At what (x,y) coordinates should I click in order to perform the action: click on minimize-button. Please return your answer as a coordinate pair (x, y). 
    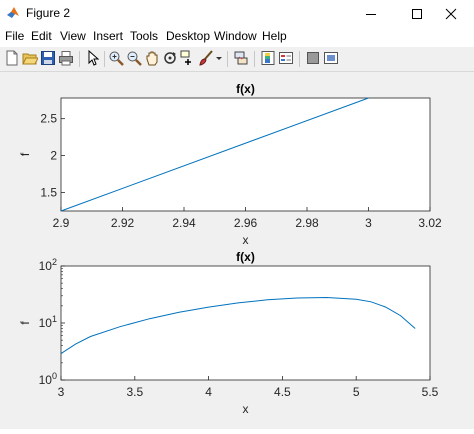
    Looking at the image, I should click on (371, 13).